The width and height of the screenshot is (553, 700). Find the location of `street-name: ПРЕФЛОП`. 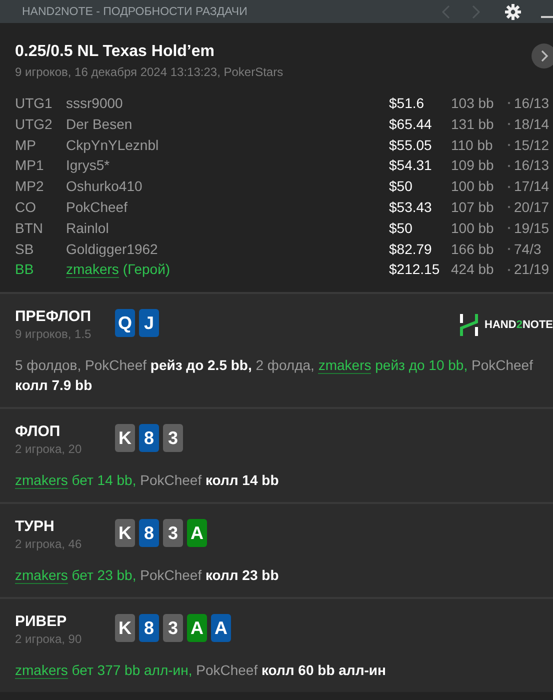

street-name: ПРЕФЛОП is located at coordinates (53, 317).